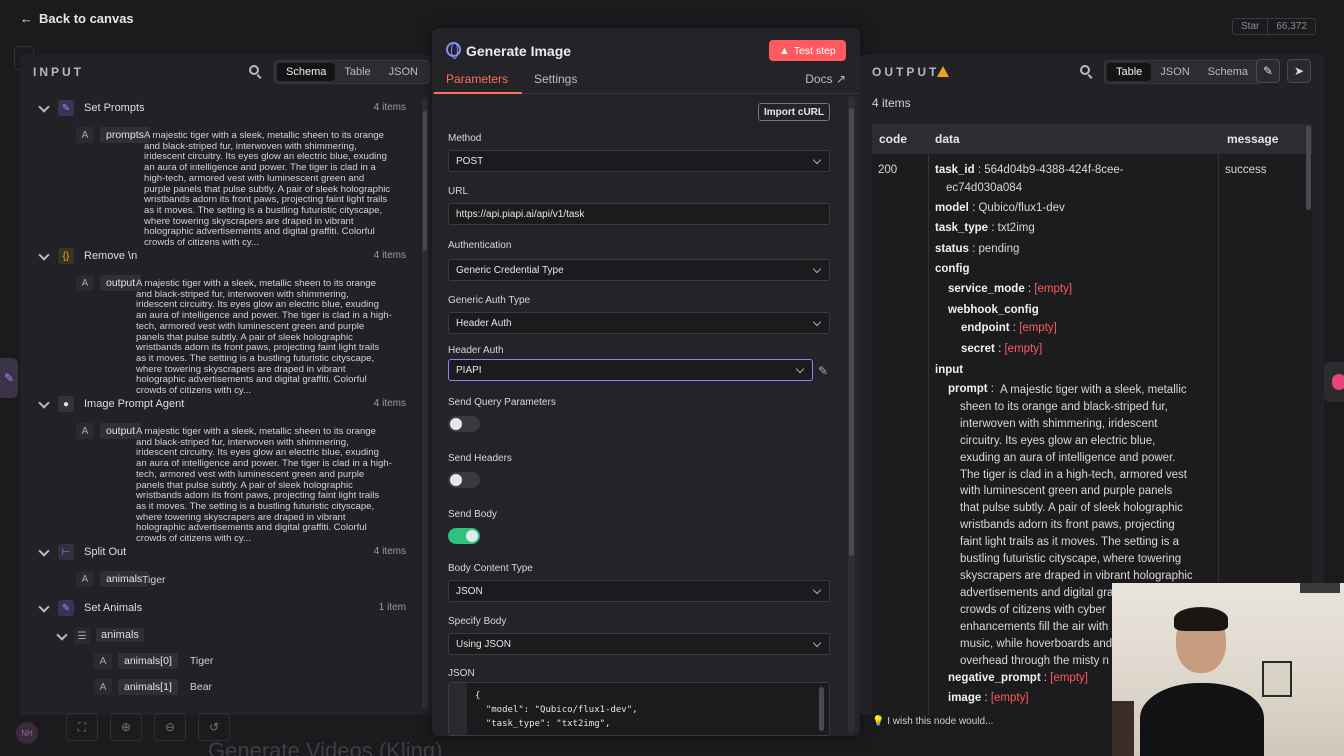 The height and width of the screenshot is (756, 1344). What do you see at coordinates (480, 458) in the screenshot?
I see `send-headers-label: Send Headers` at bounding box center [480, 458].